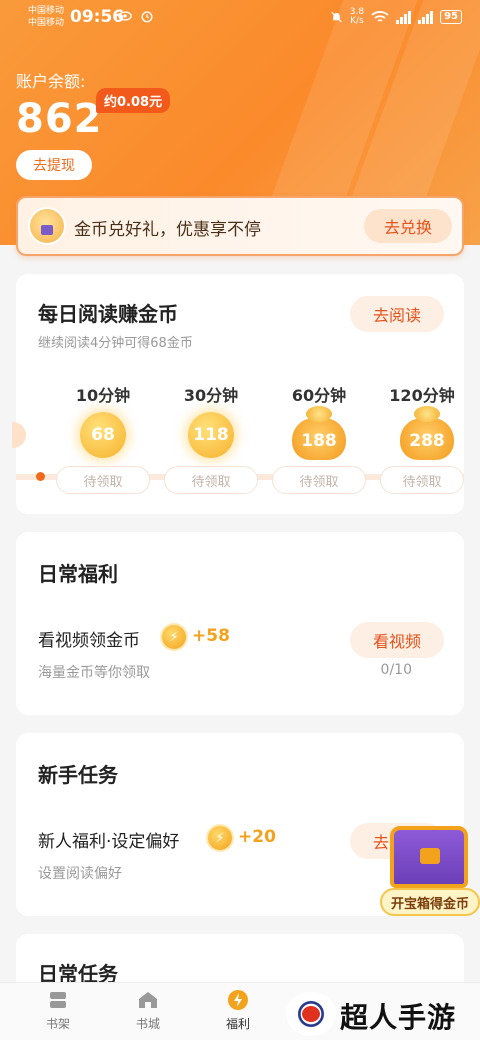 The height and width of the screenshot is (1040, 480). Describe the element at coordinates (451, 17) in the screenshot. I see `battery-indicator: 95` at that location.